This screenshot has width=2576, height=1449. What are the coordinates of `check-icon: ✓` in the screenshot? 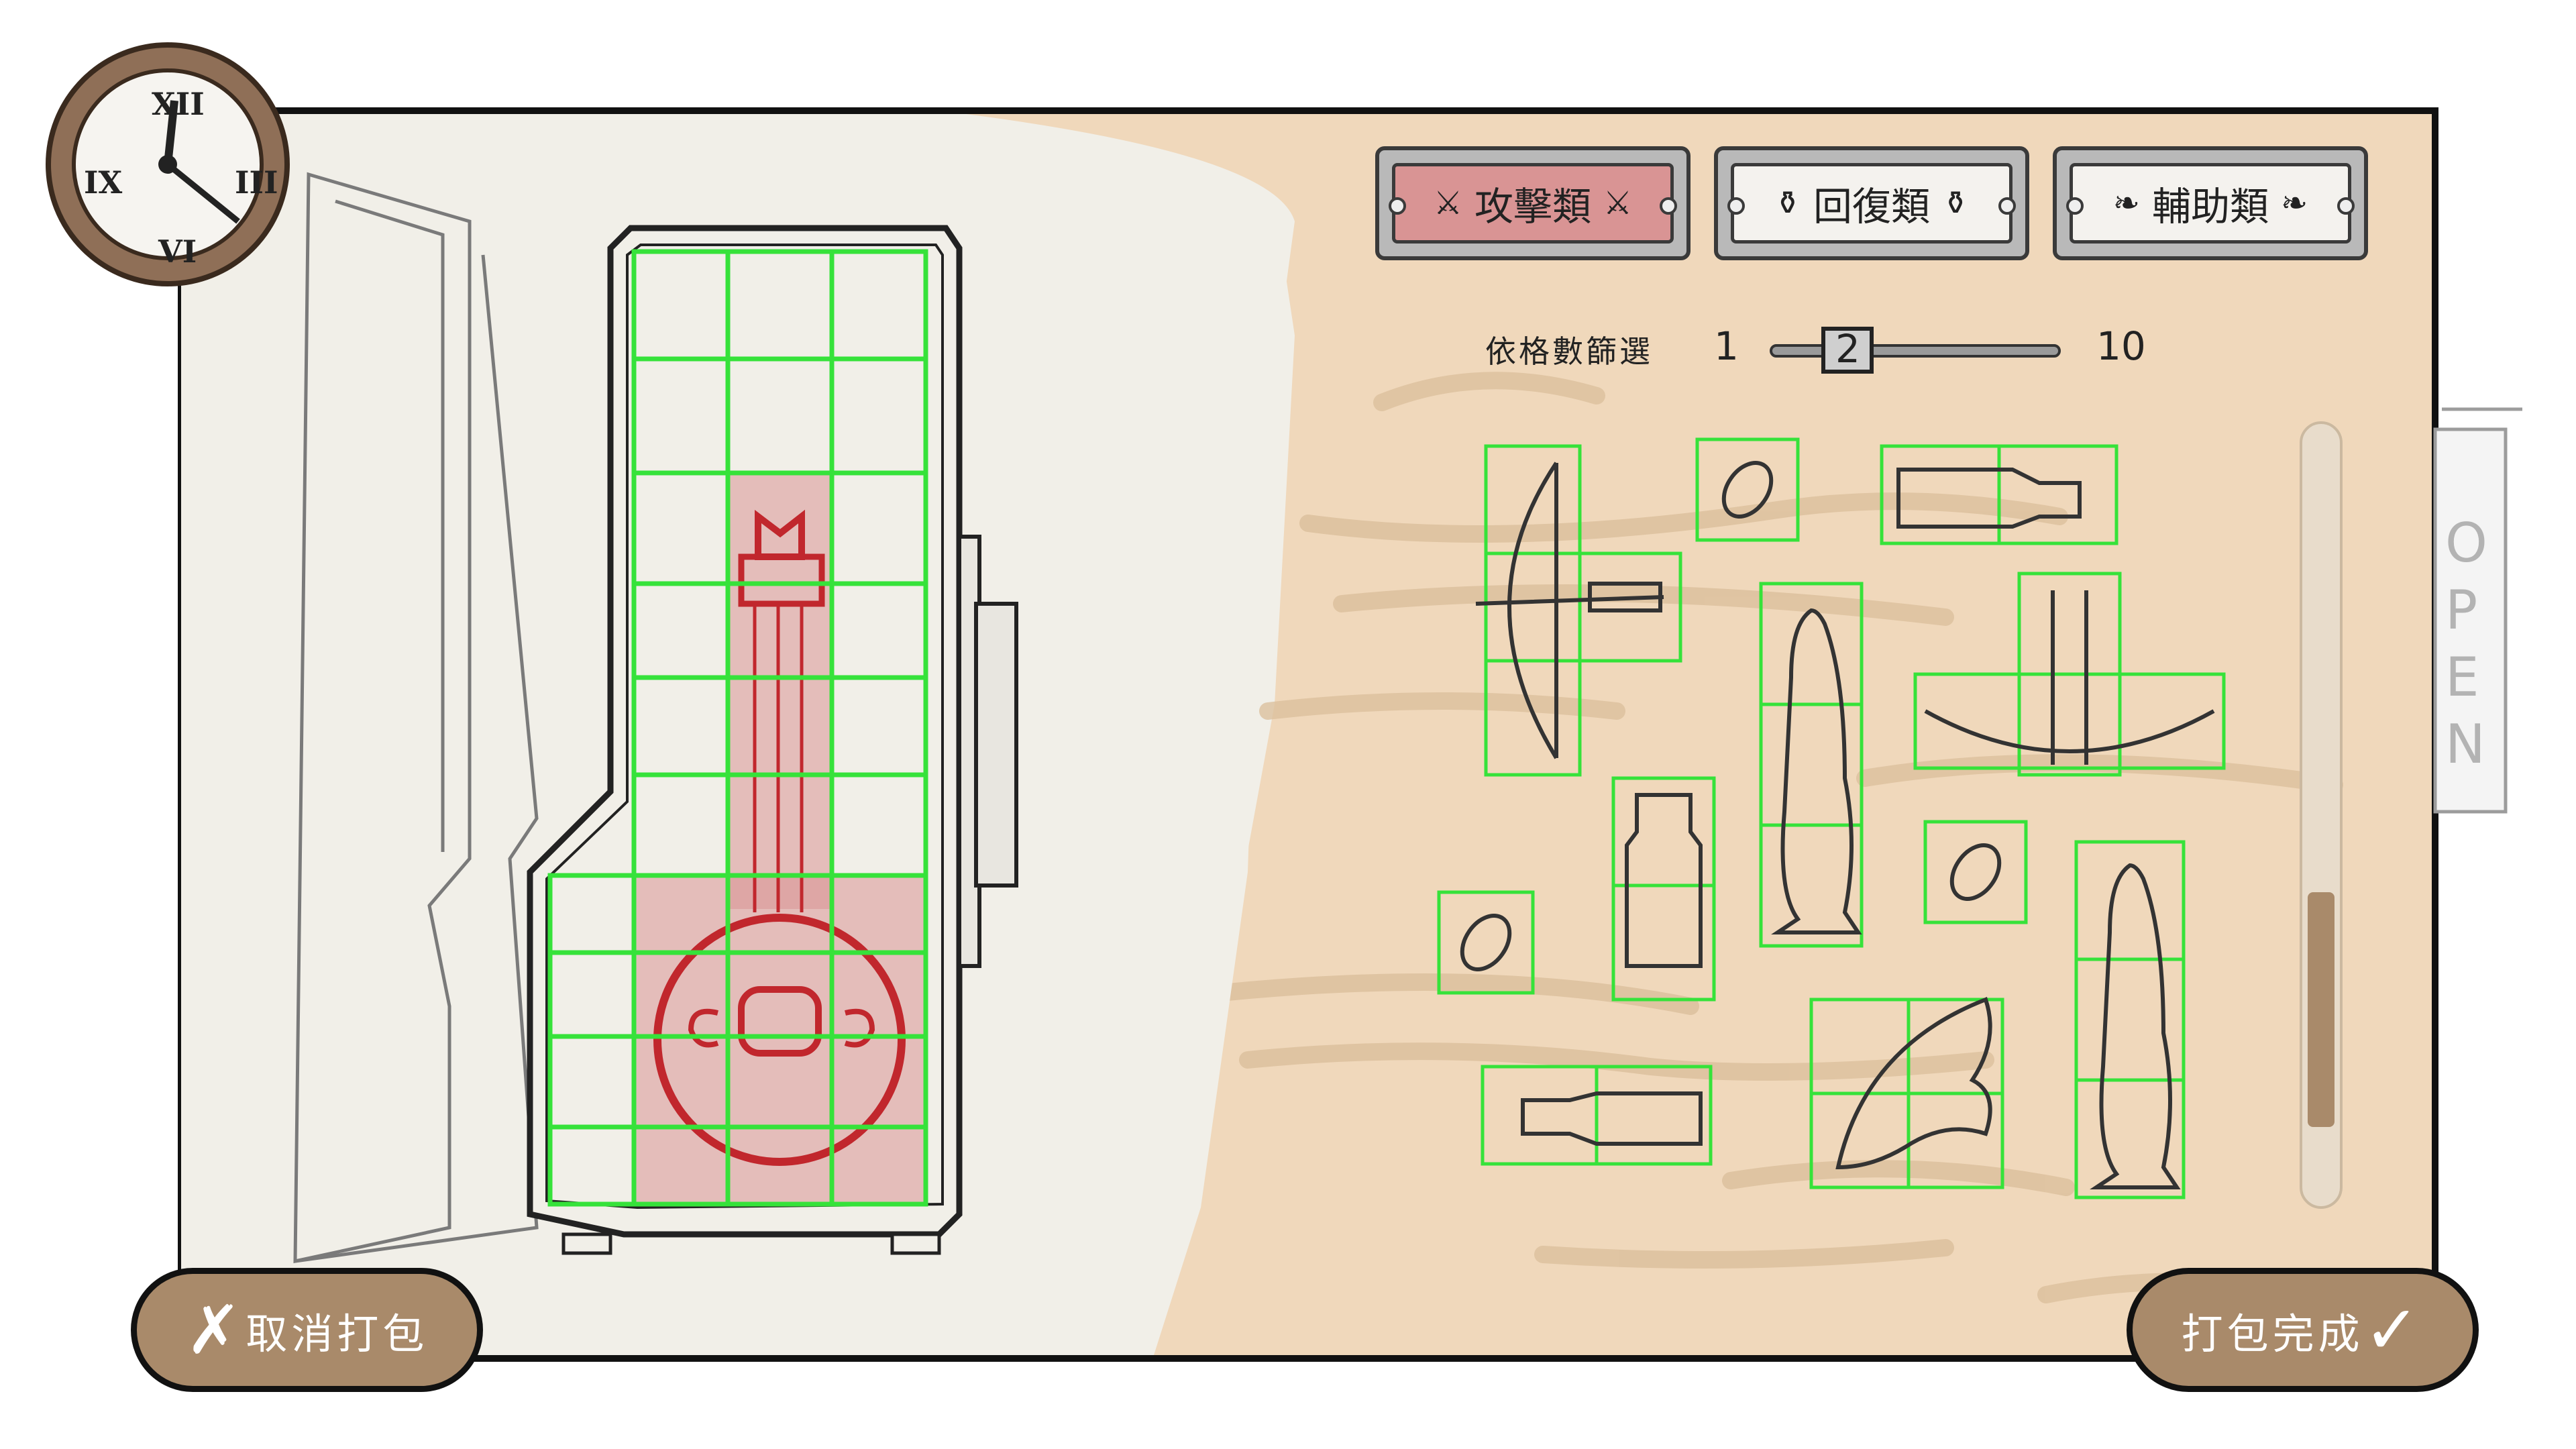 It's located at (2393, 1330).